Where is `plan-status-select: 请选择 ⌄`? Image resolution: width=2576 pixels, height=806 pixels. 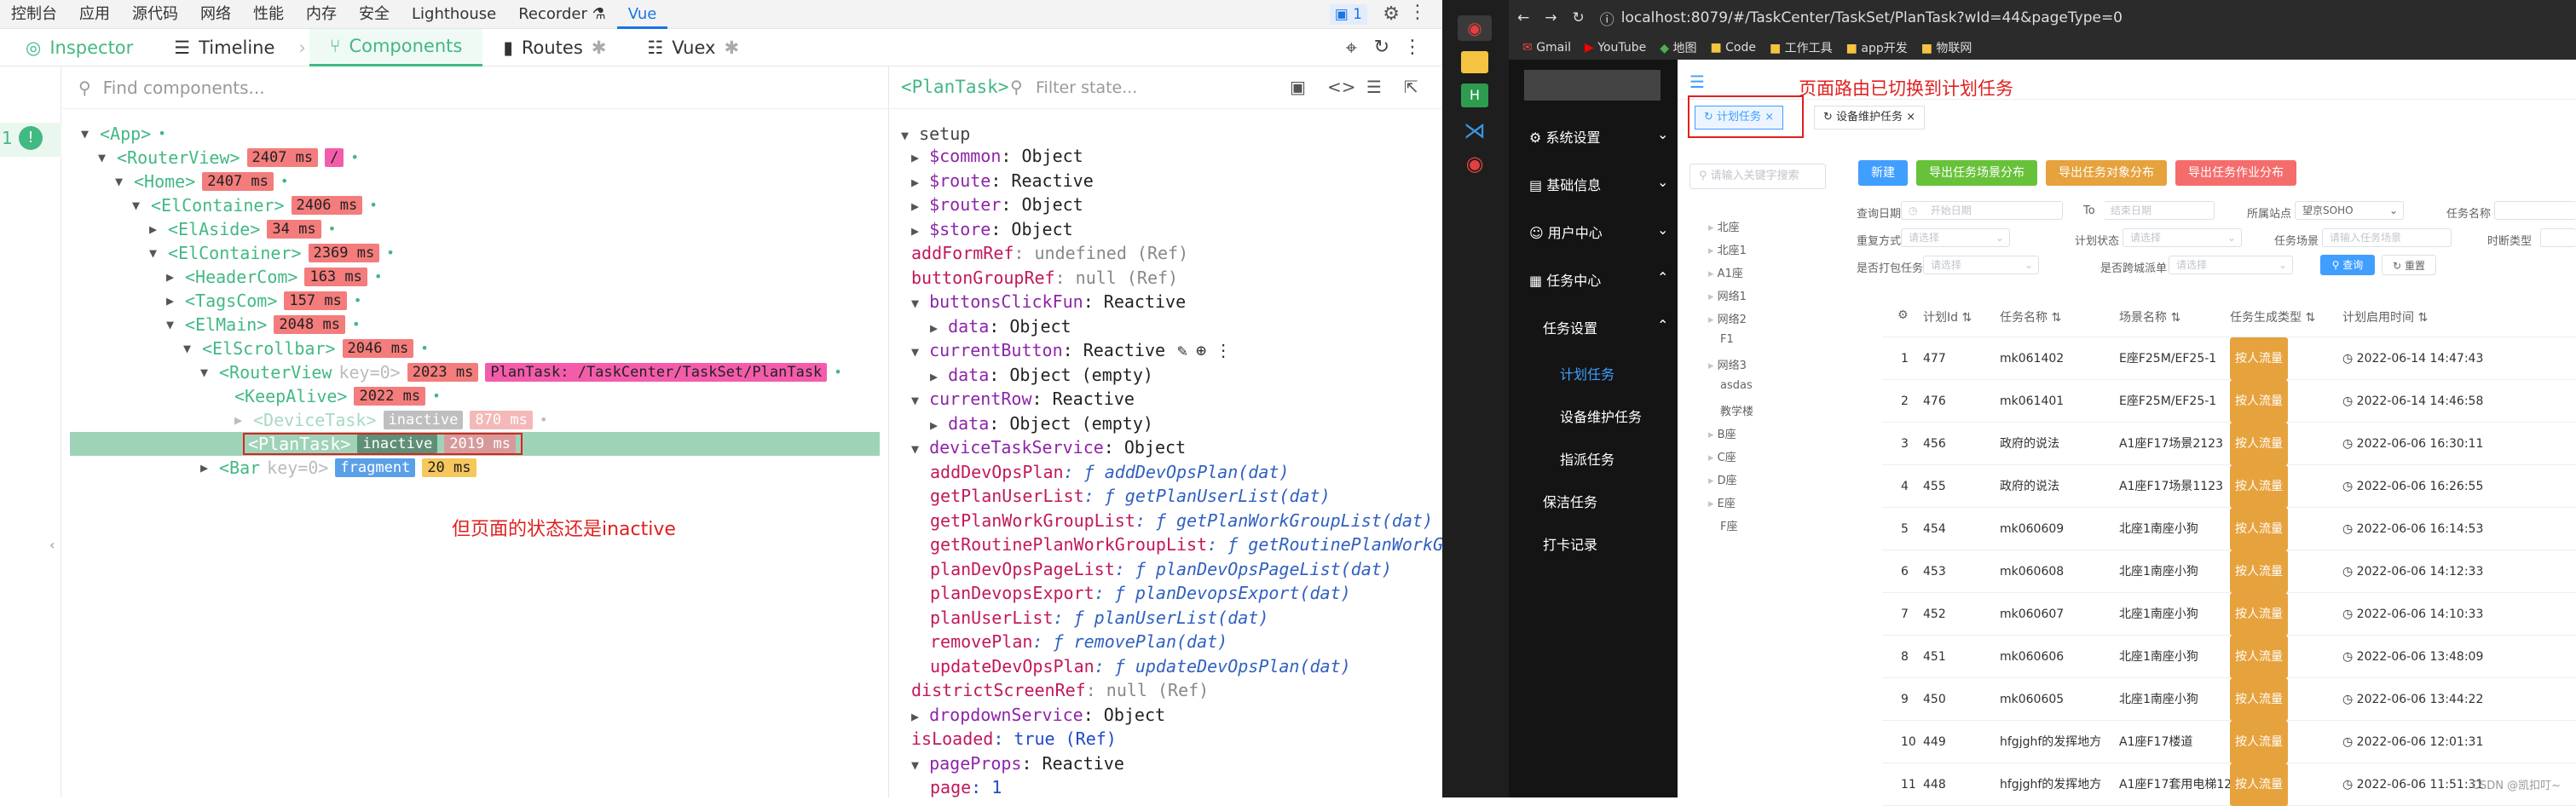 plan-status-select: 请选择 ⌄ is located at coordinates (2182, 237).